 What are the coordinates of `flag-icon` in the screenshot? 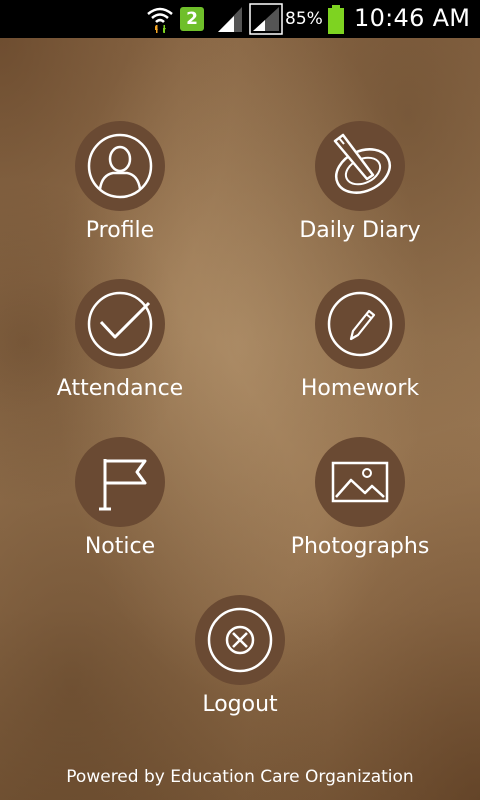 It's located at (123, 485).